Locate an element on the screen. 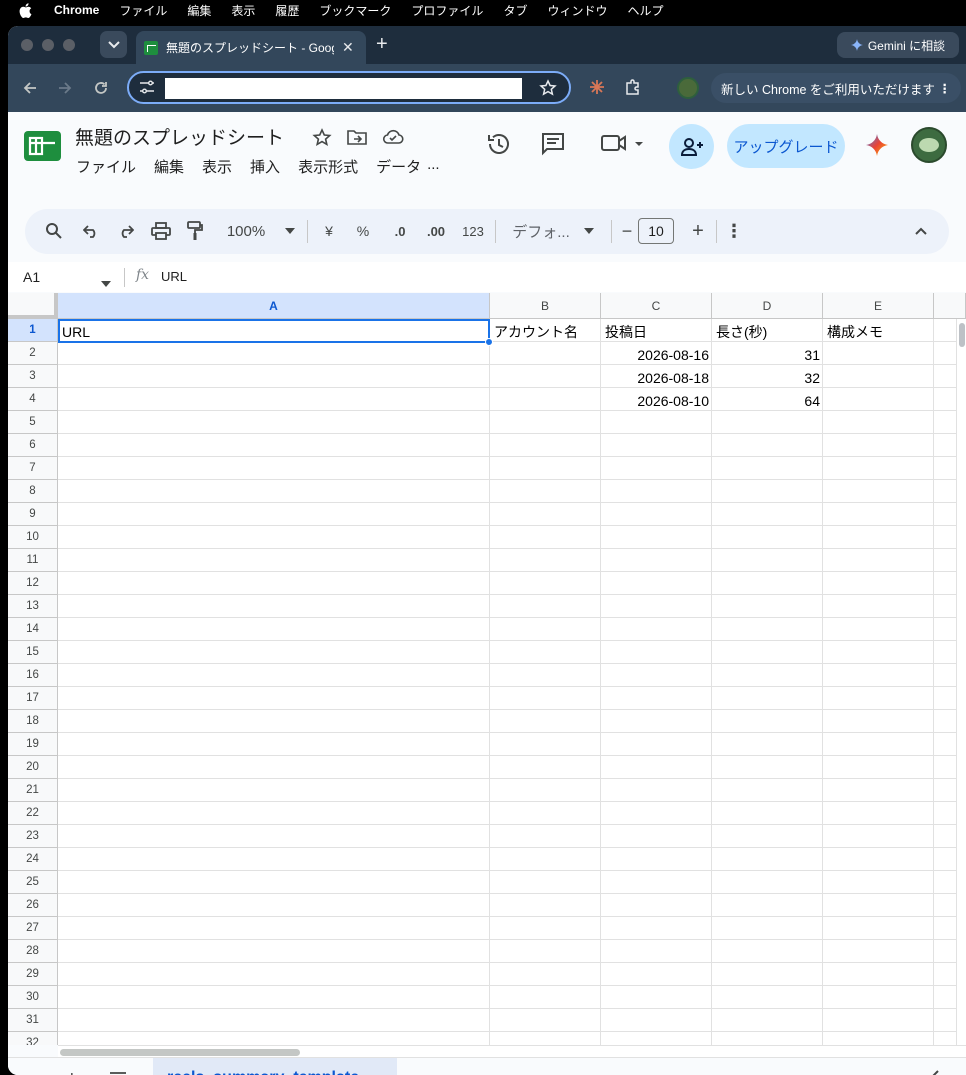 This screenshot has width=966, height=1075. row-header-13: 13 is located at coordinates (33, 606).